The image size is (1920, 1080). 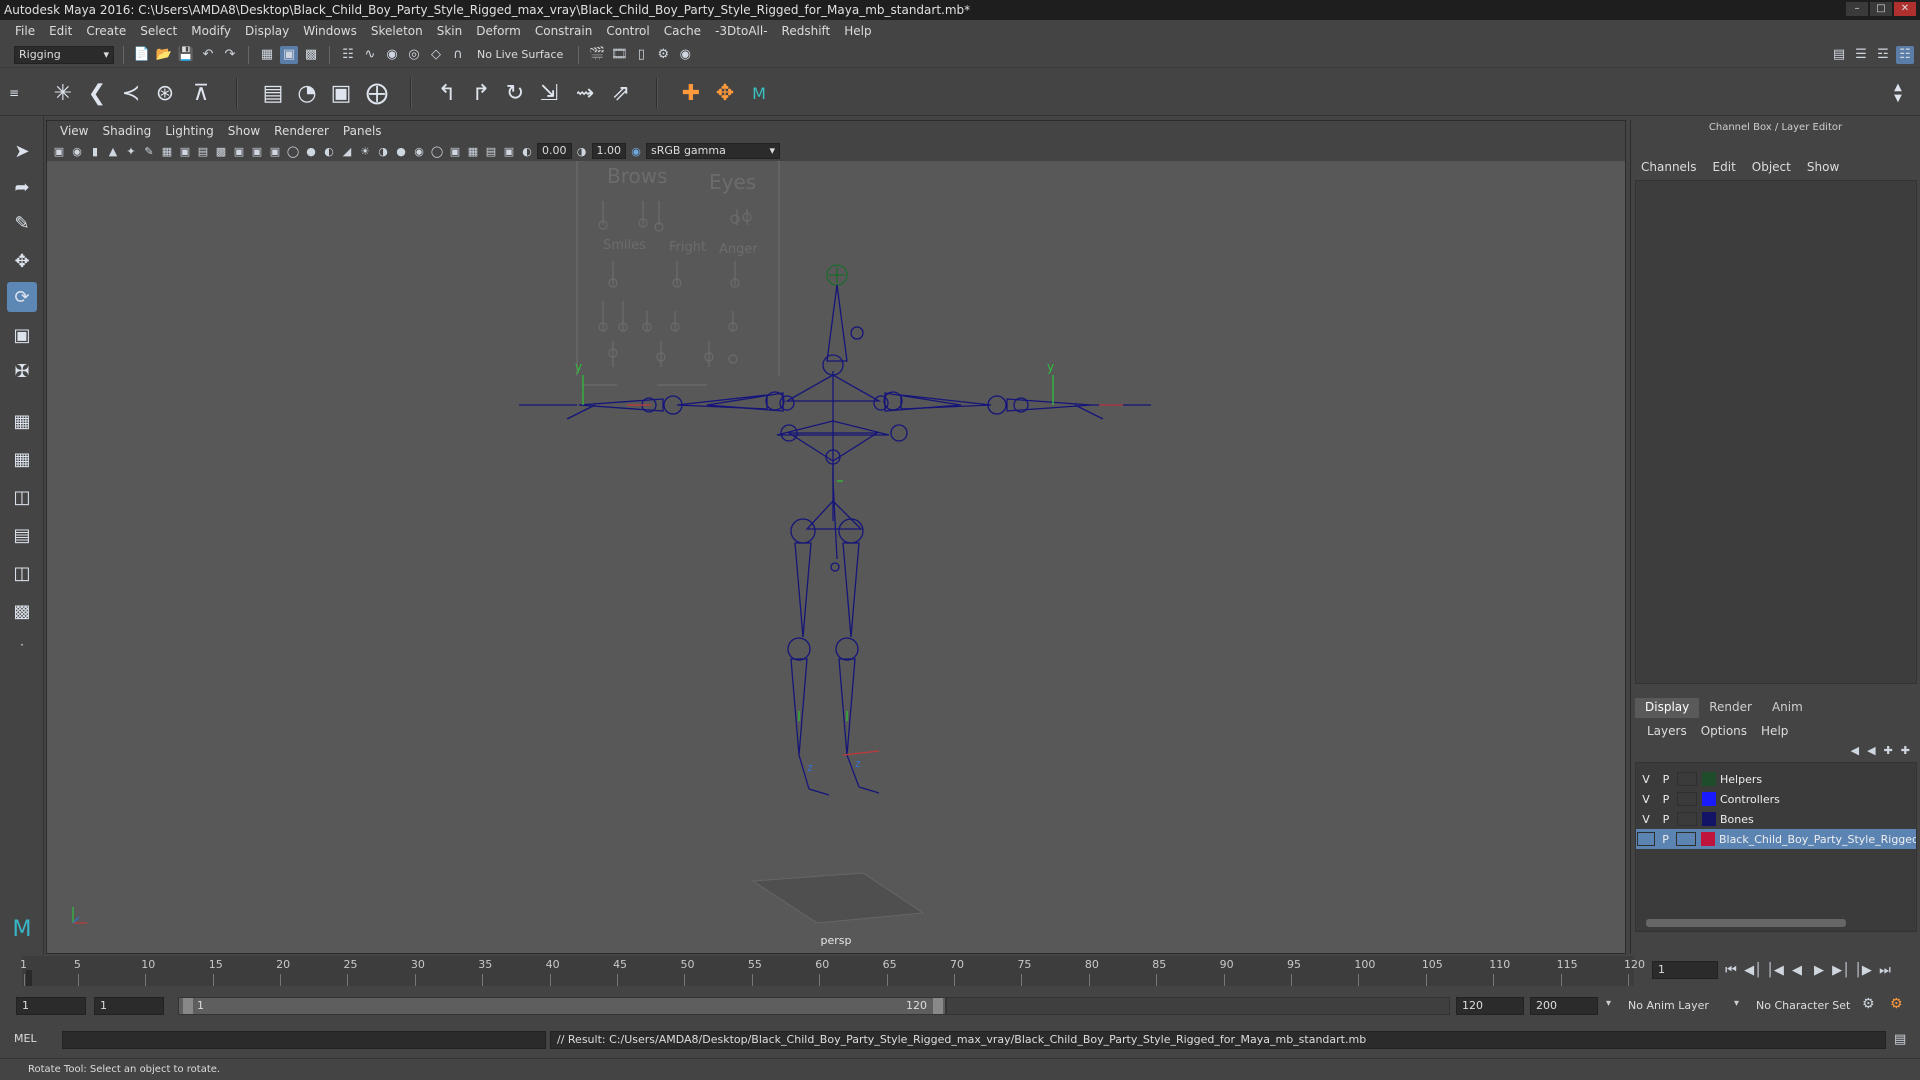 What do you see at coordinates (1776, 779) in the screenshot?
I see `layer-row: V P Helpers` at bounding box center [1776, 779].